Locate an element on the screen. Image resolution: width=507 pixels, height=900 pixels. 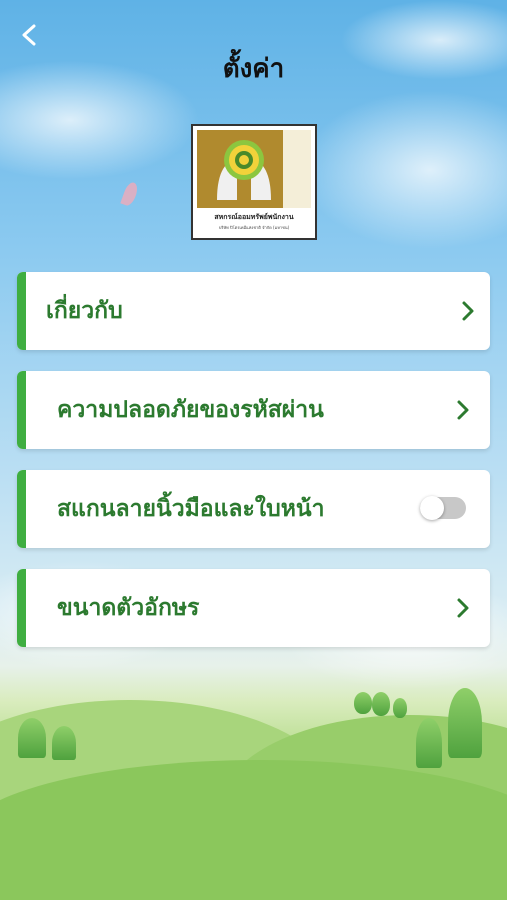
logo-org-name: สหกรณ์ออมทรัพย์พนักงาน is located at coordinates (254, 217).